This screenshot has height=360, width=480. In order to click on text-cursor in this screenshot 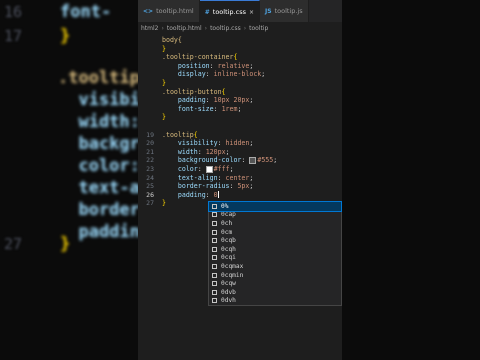, I will do `click(218, 195)`.